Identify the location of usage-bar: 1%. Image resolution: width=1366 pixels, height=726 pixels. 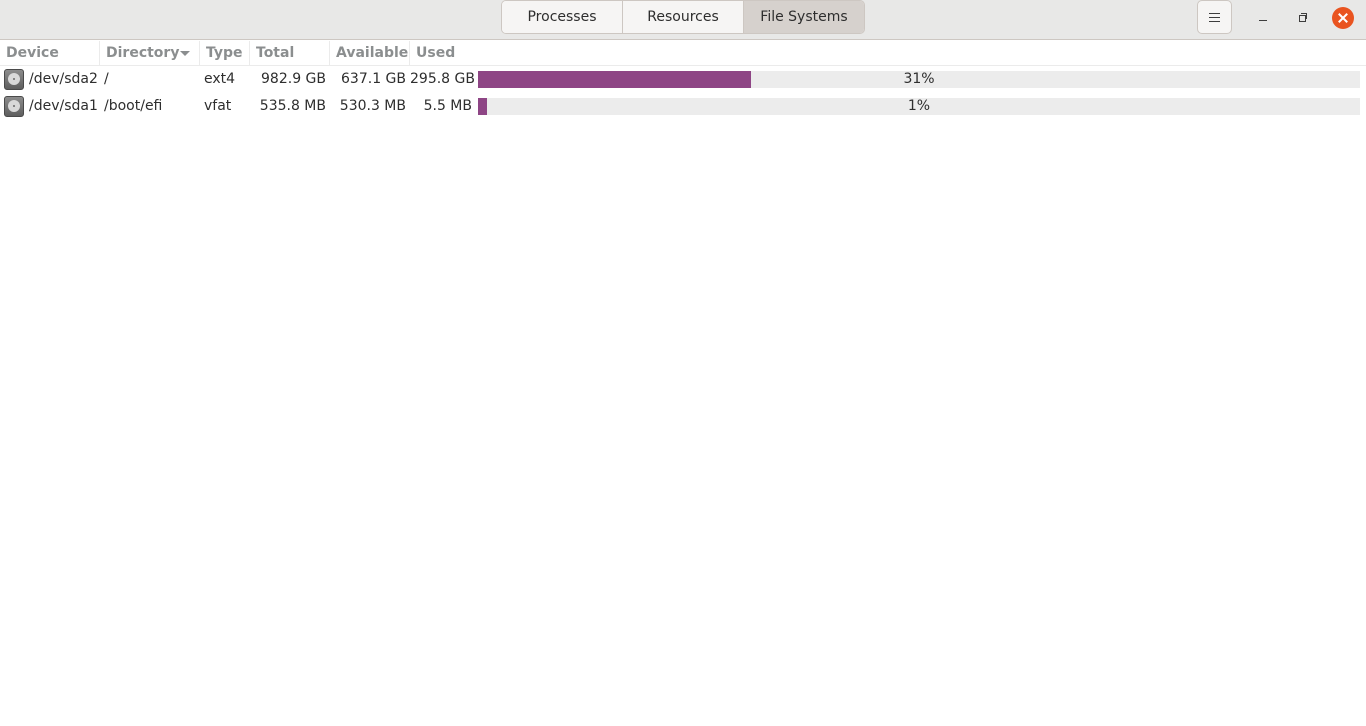
(919, 106).